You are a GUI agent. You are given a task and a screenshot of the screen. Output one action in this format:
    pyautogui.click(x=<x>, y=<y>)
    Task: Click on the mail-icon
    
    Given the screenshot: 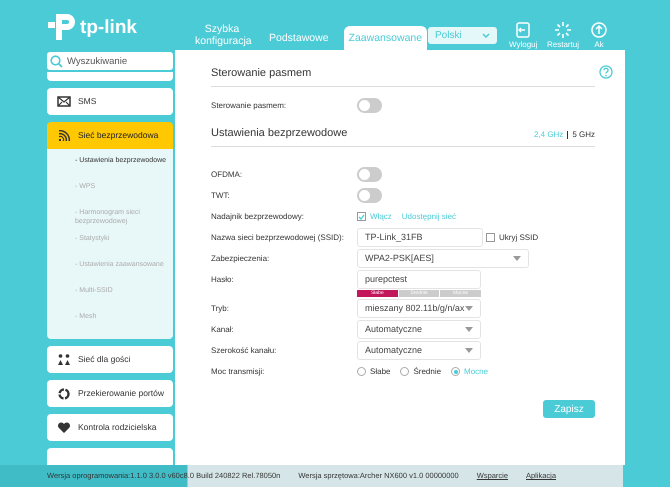 What is the action you would take?
    pyautogui.click(x=64, y=101)
    